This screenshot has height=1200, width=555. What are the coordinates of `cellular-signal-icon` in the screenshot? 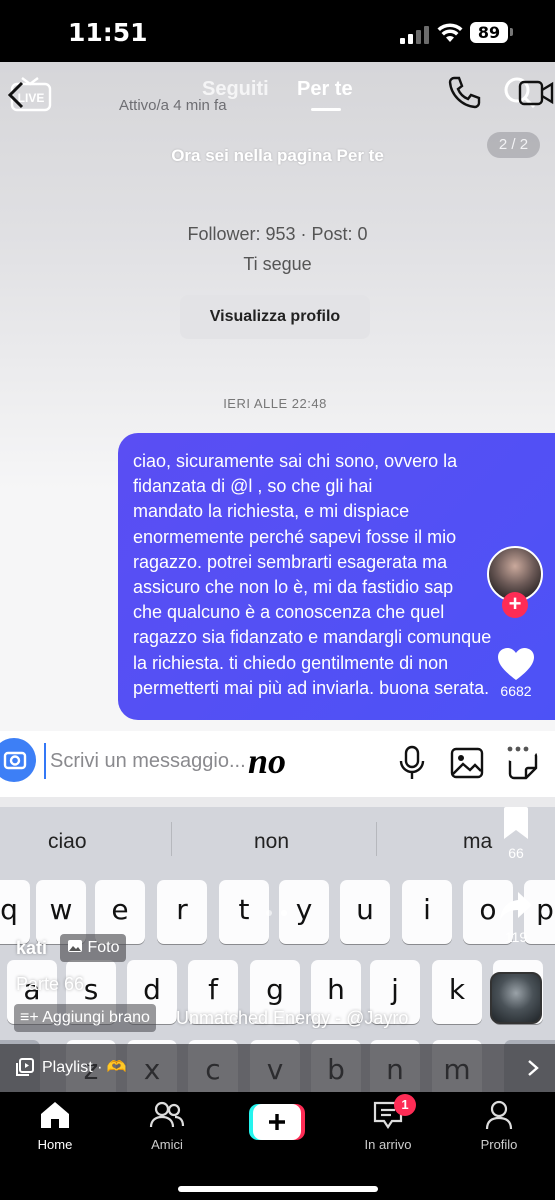 It's located at (415, 35).